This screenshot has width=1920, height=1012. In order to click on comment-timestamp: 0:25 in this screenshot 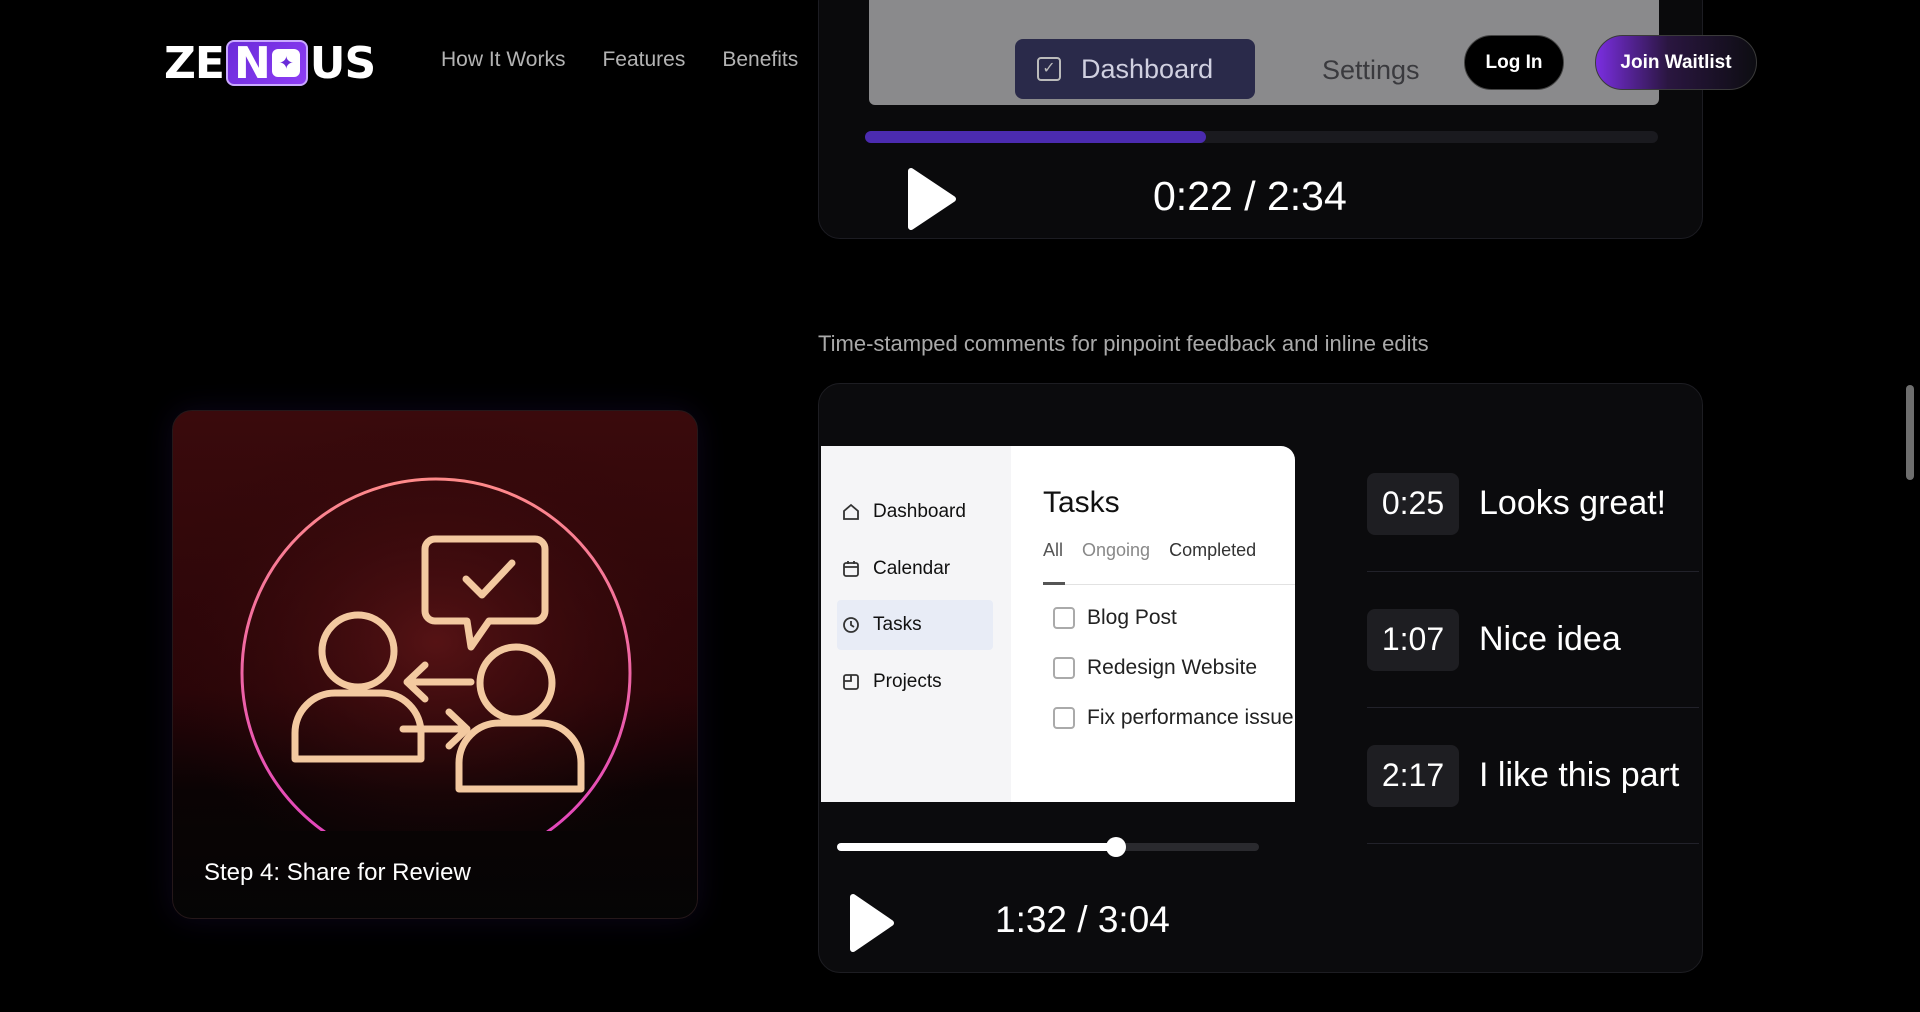, I will do `click(1413, 503)`.